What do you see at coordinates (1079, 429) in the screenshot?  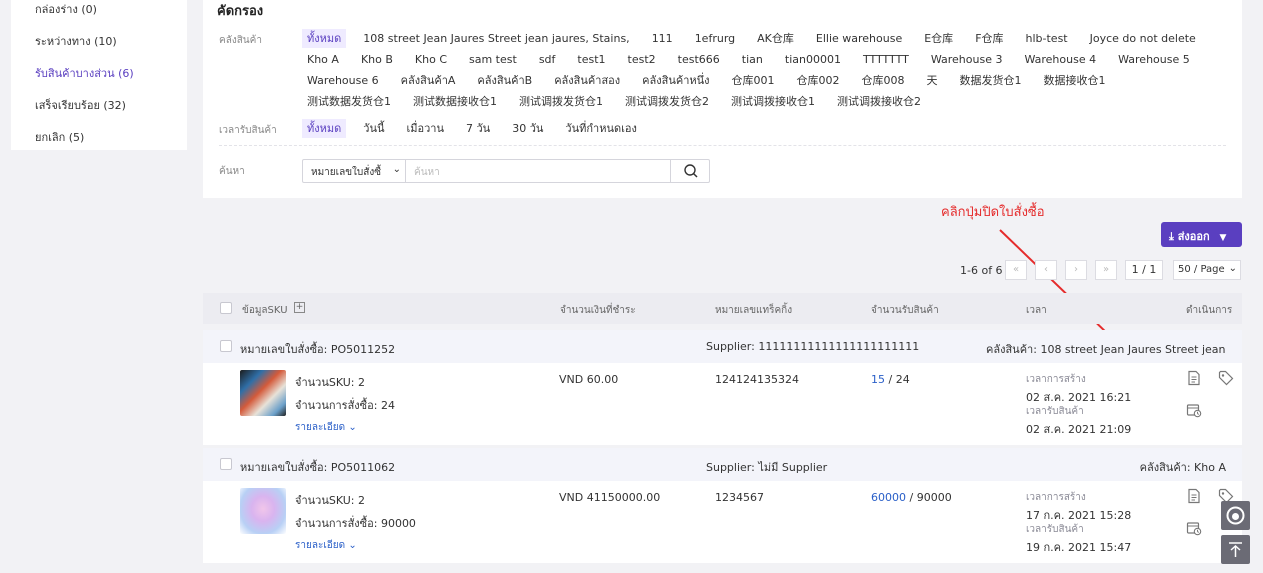 I see `received-time: 02 ส.ค. 2021 21:09` at bounding box center [1079, 429].